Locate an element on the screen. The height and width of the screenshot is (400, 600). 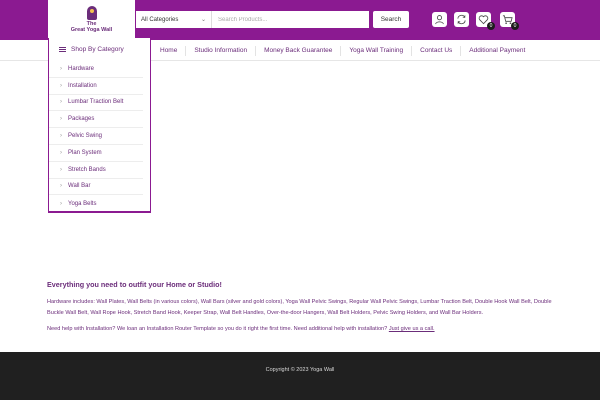
category-item-label: Hardware is located at coordinates (81, 68).